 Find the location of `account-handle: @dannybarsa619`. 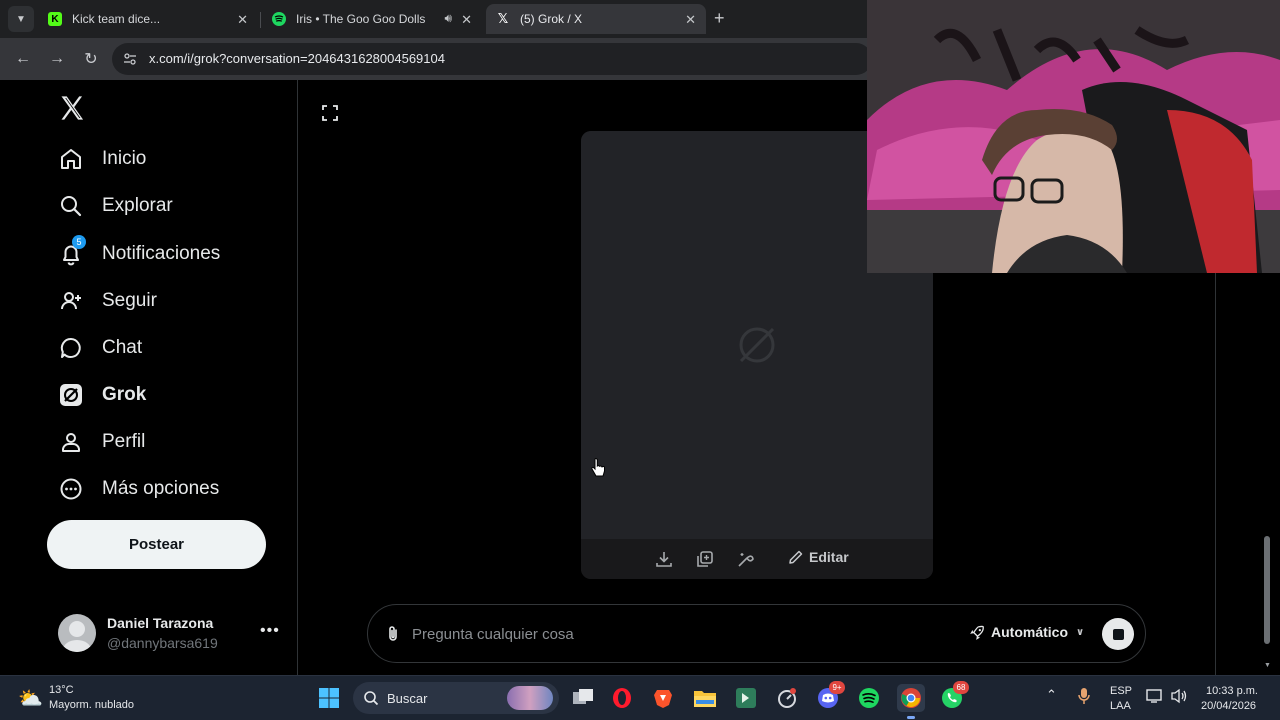

account-handle: @dannybarsa619 is located at coordinates (162, 643).